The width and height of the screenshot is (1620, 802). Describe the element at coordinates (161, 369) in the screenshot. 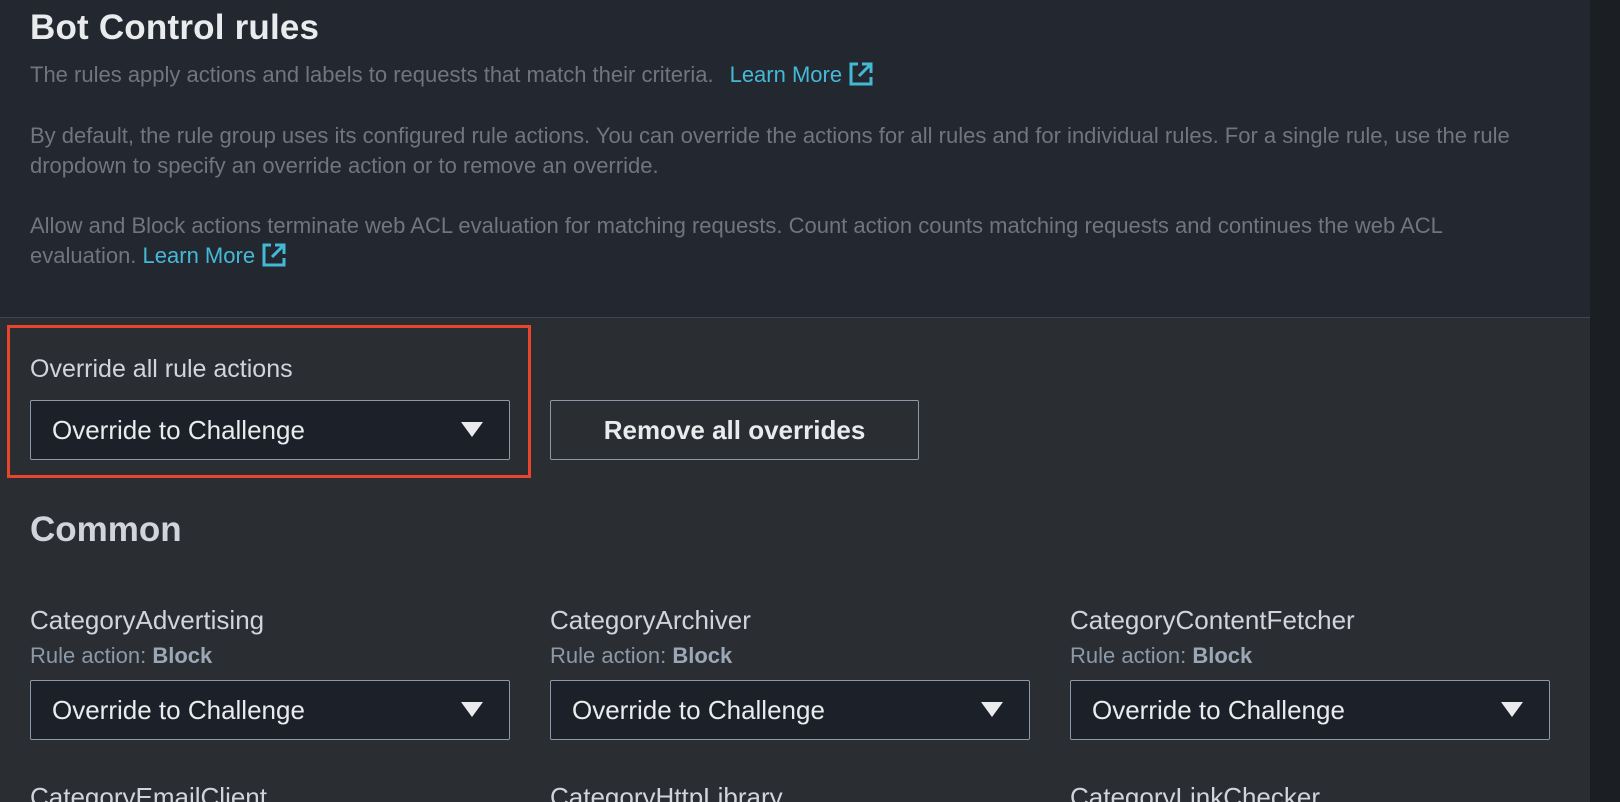

I see `override-all-label: Override all rule actions` at that location.